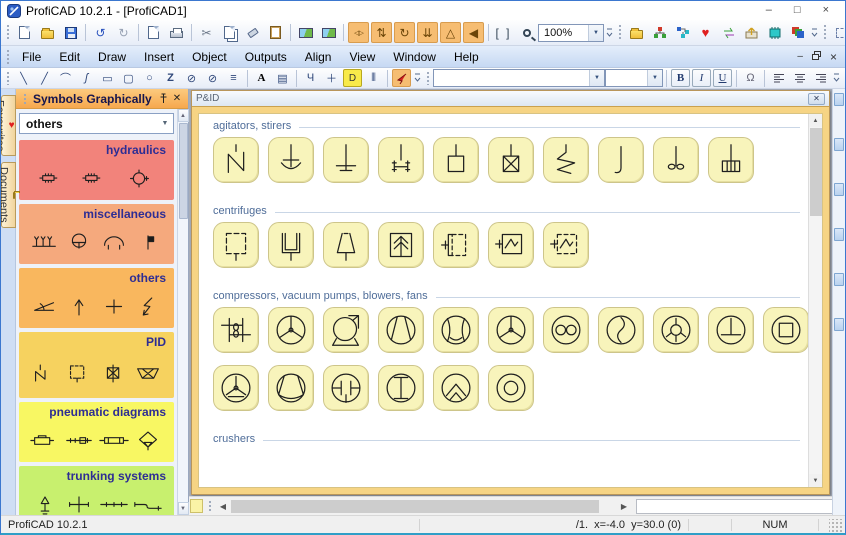 This screenshot has height=535, width=846. What do you see at coordinates (352, 78) in the screenshot?
I see `label-tag-button: D` at bounding box center [352, 78].